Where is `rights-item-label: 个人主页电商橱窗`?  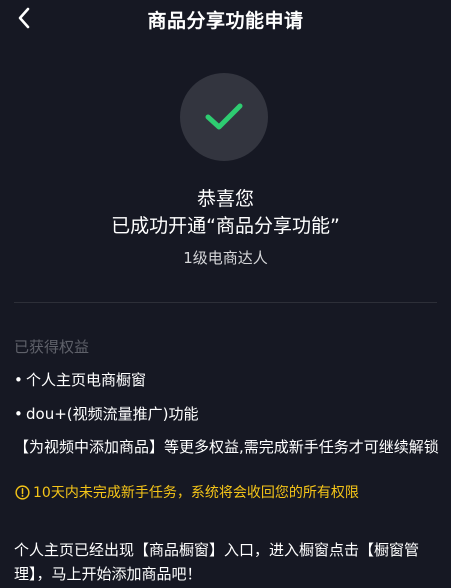
rights-item-label: 个人主页电商橱窗 is located at coordinates (86, 380).